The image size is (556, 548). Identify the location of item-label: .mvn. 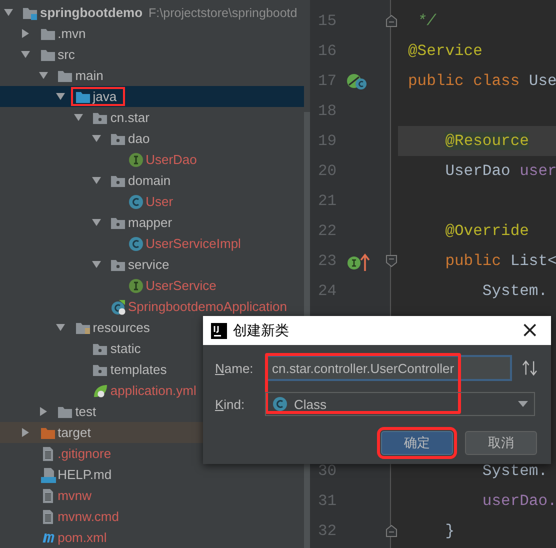
(72, 34).